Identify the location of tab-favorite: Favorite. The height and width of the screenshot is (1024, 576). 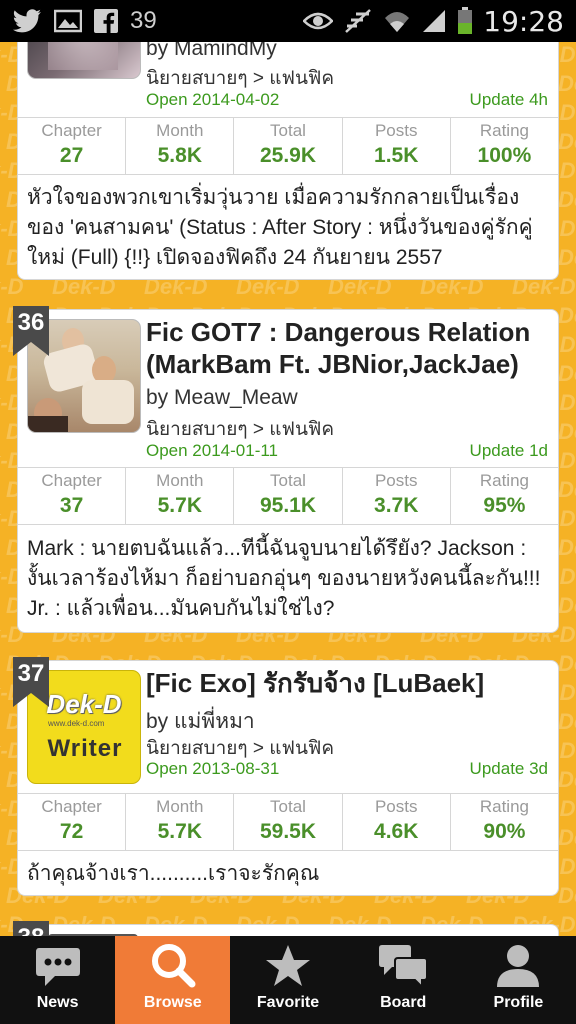
(287, 980).